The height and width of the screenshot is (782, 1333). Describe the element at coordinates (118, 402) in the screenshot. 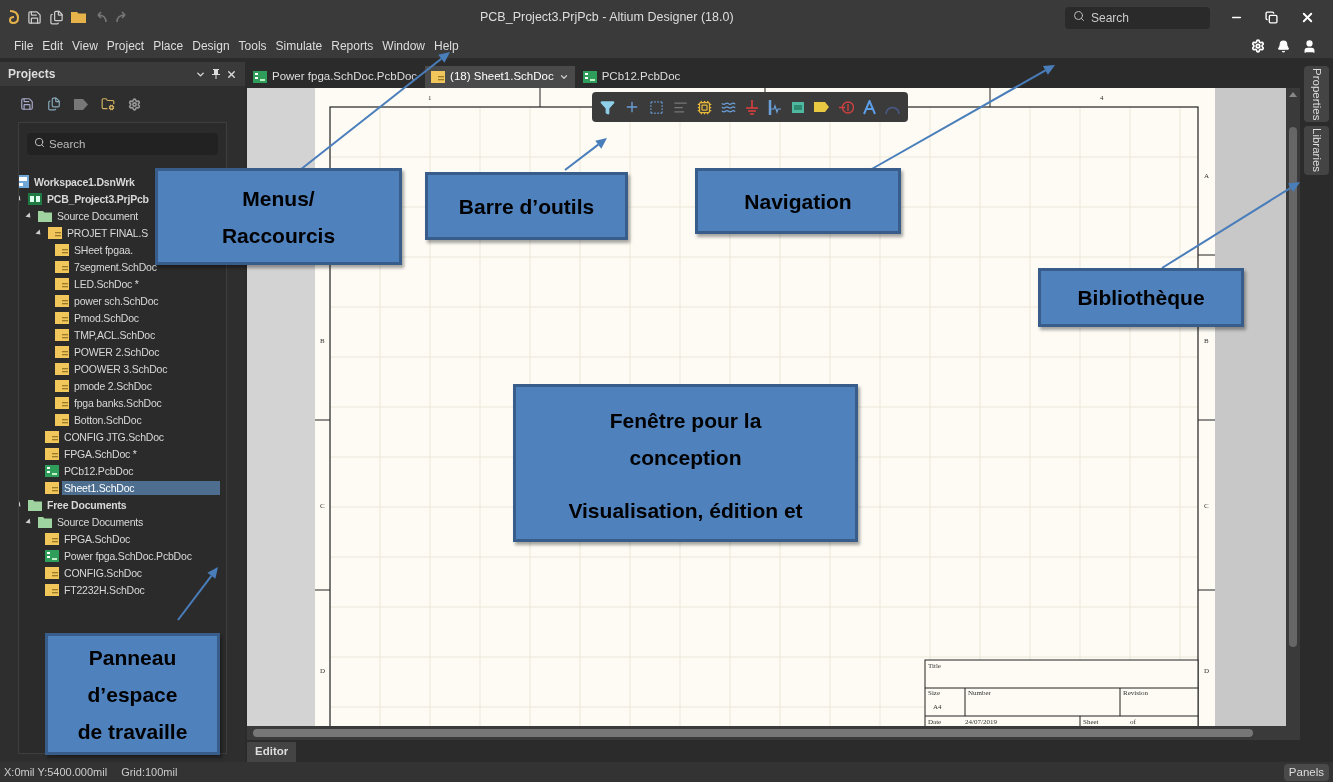

I see `tree-item: fpga banks.SchDoc` at that location.